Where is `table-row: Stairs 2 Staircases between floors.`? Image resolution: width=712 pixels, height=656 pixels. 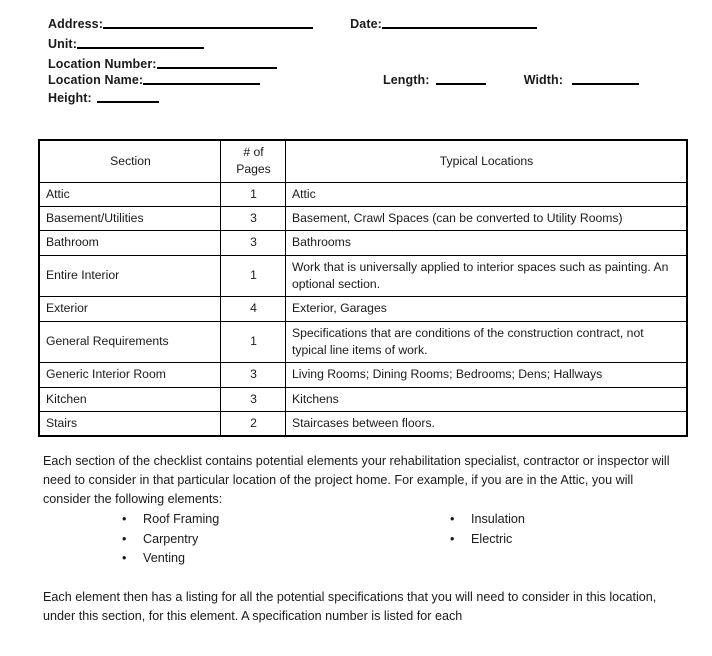 table-row: Stairs 2 Staircases between floors. is located at coordinates (363, 423).